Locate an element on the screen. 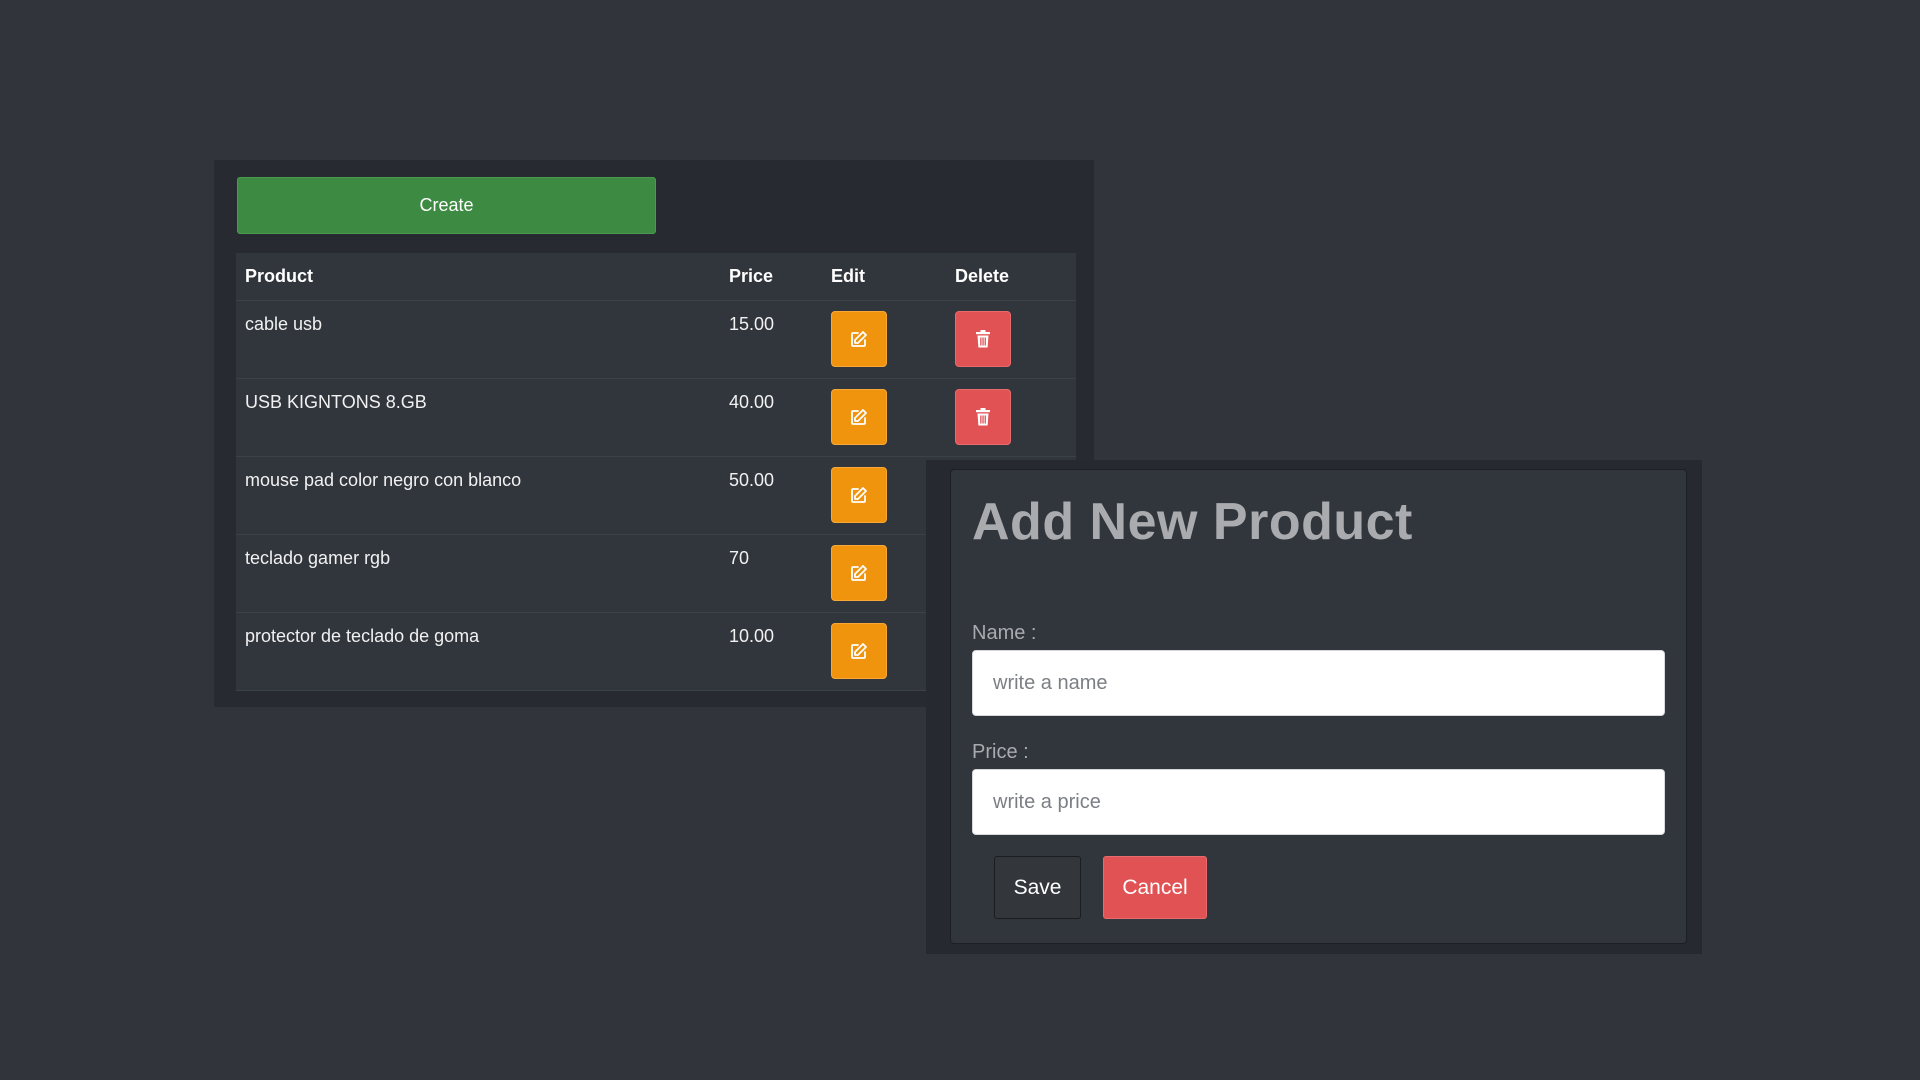 This screenshot has height=1080, width=1920. column-header-edit: Edit is located at coordinates (848, 276).